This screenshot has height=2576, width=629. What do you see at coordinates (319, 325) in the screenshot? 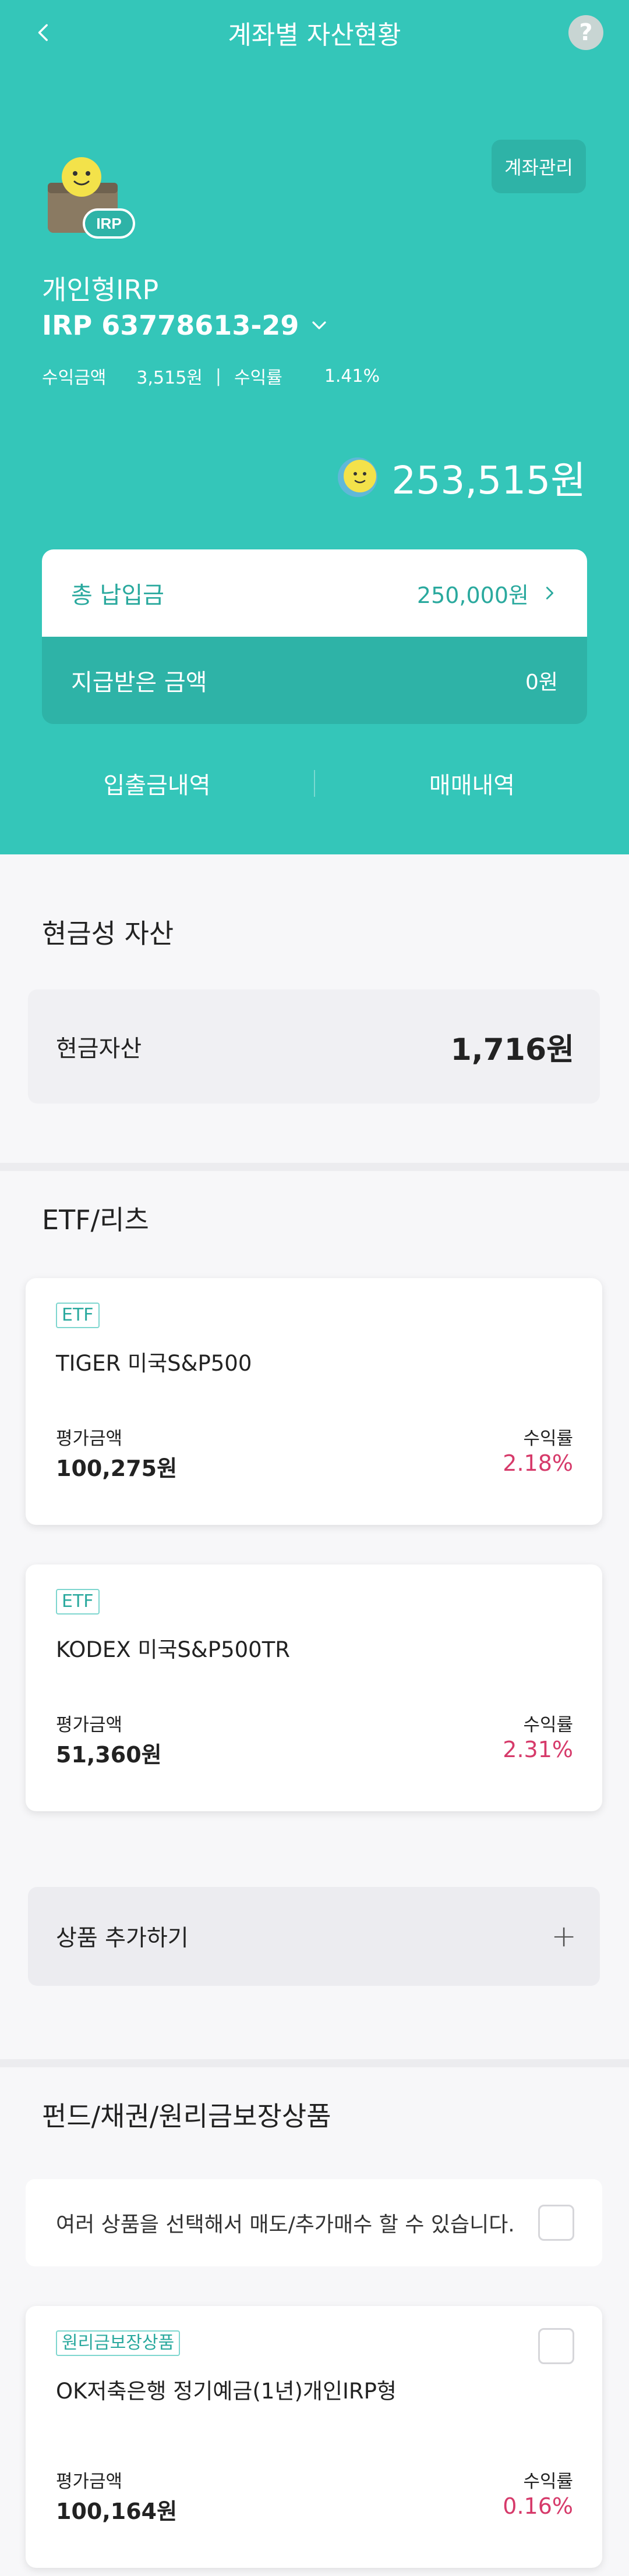
I see `chevron-down-icon` at bounding box center [319, 325].